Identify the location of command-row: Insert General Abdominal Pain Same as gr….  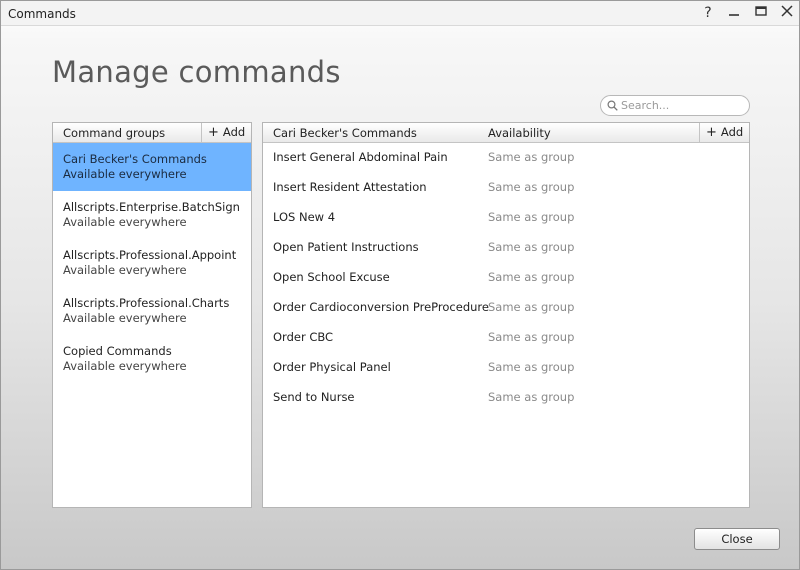
(506, 158).